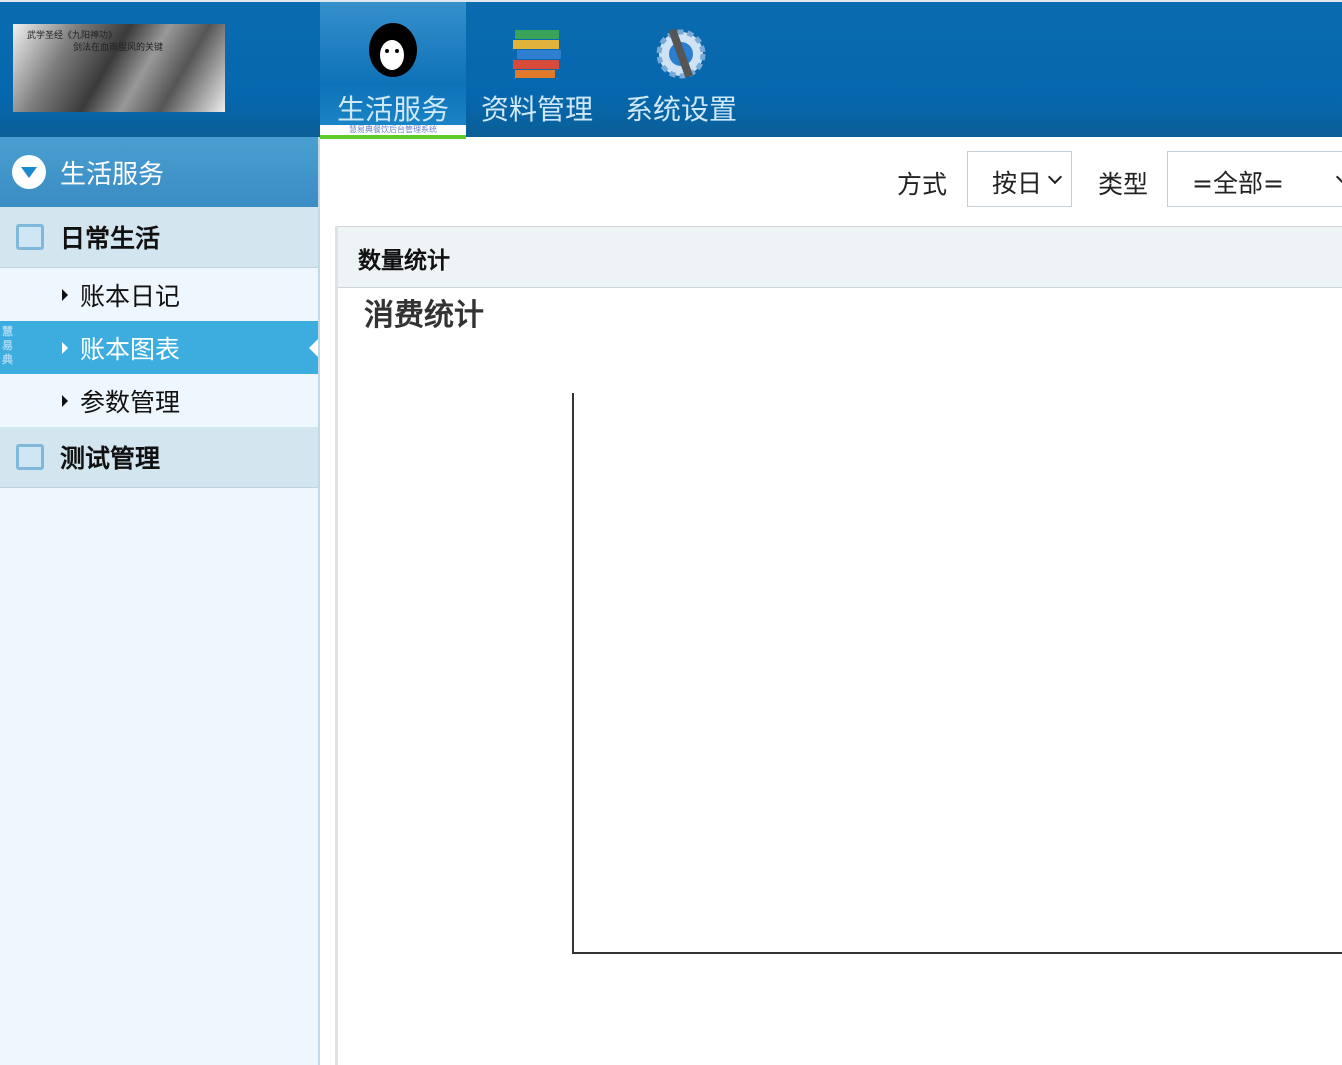  I want to click on group-label: 测试管理, so click(110, 458).